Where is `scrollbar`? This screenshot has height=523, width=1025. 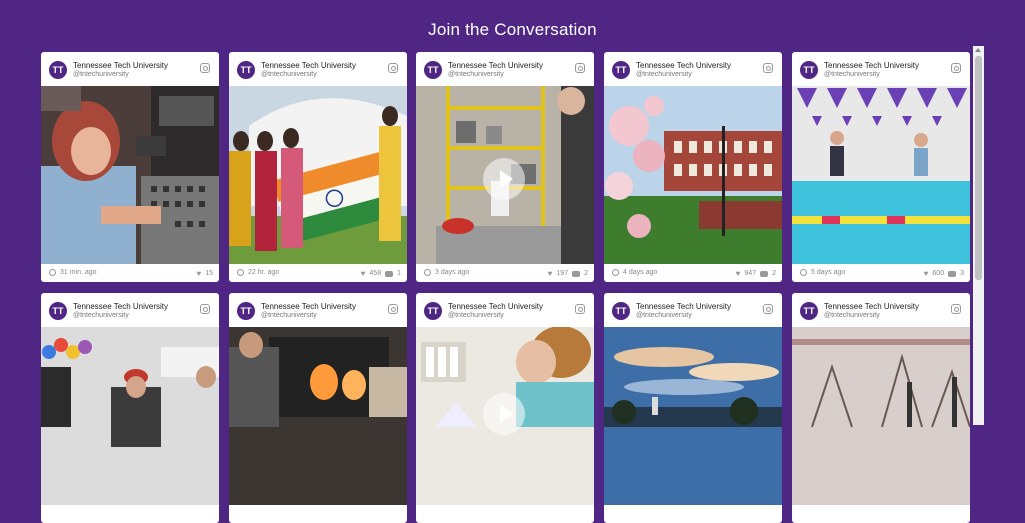
scrollbar is located at coordinates (978, 235).